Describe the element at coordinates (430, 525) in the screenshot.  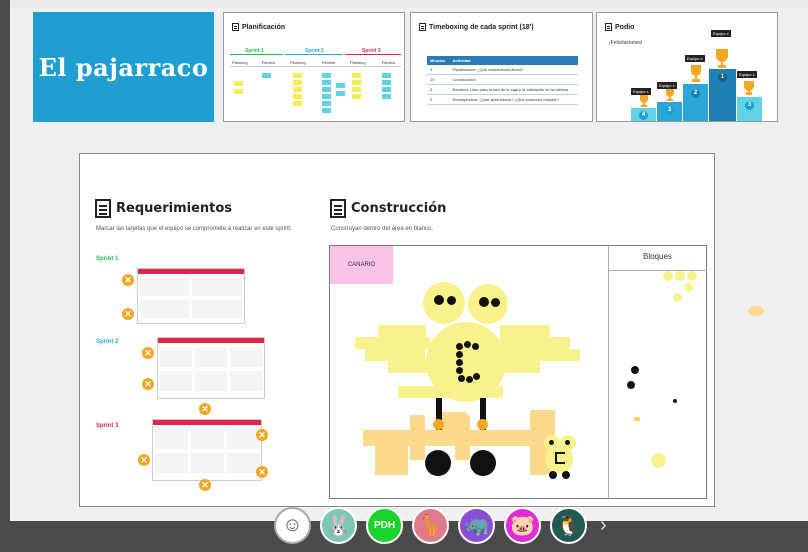
I see `giraffe-avatar-icon: 🦒` at that location.